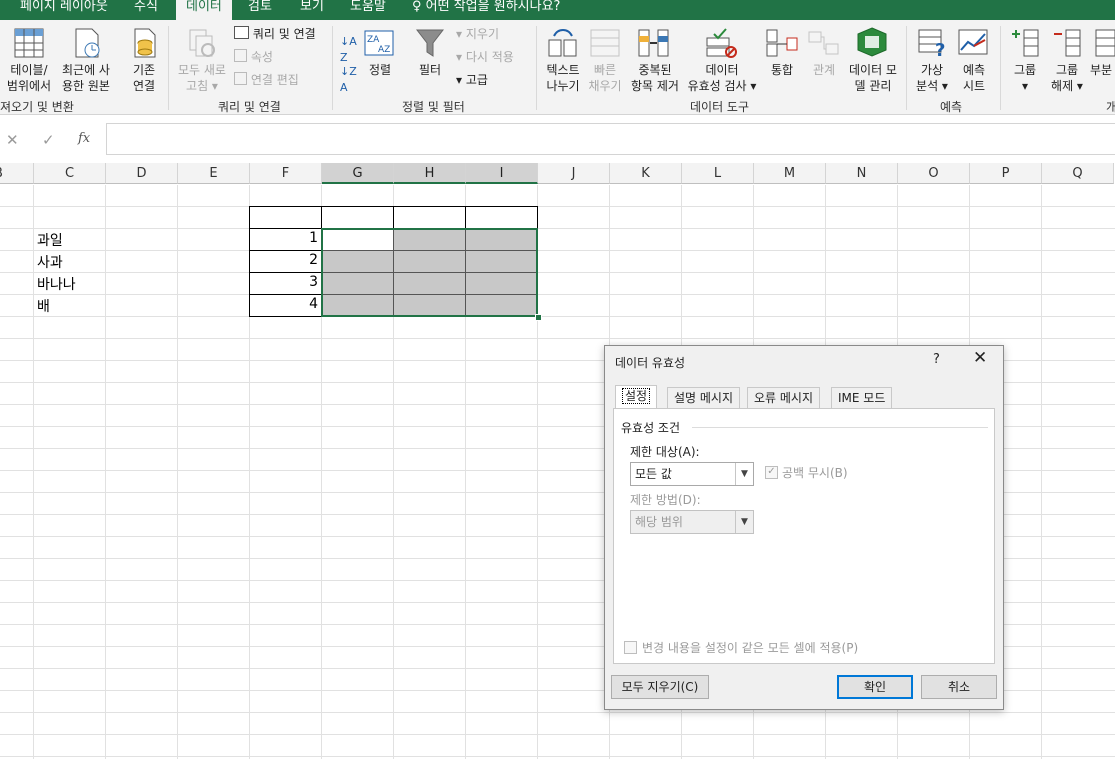 This screenshot has width=1115, height=759. I want to click on advanced-filter-button: ▾ 고급, so click(472, 80).